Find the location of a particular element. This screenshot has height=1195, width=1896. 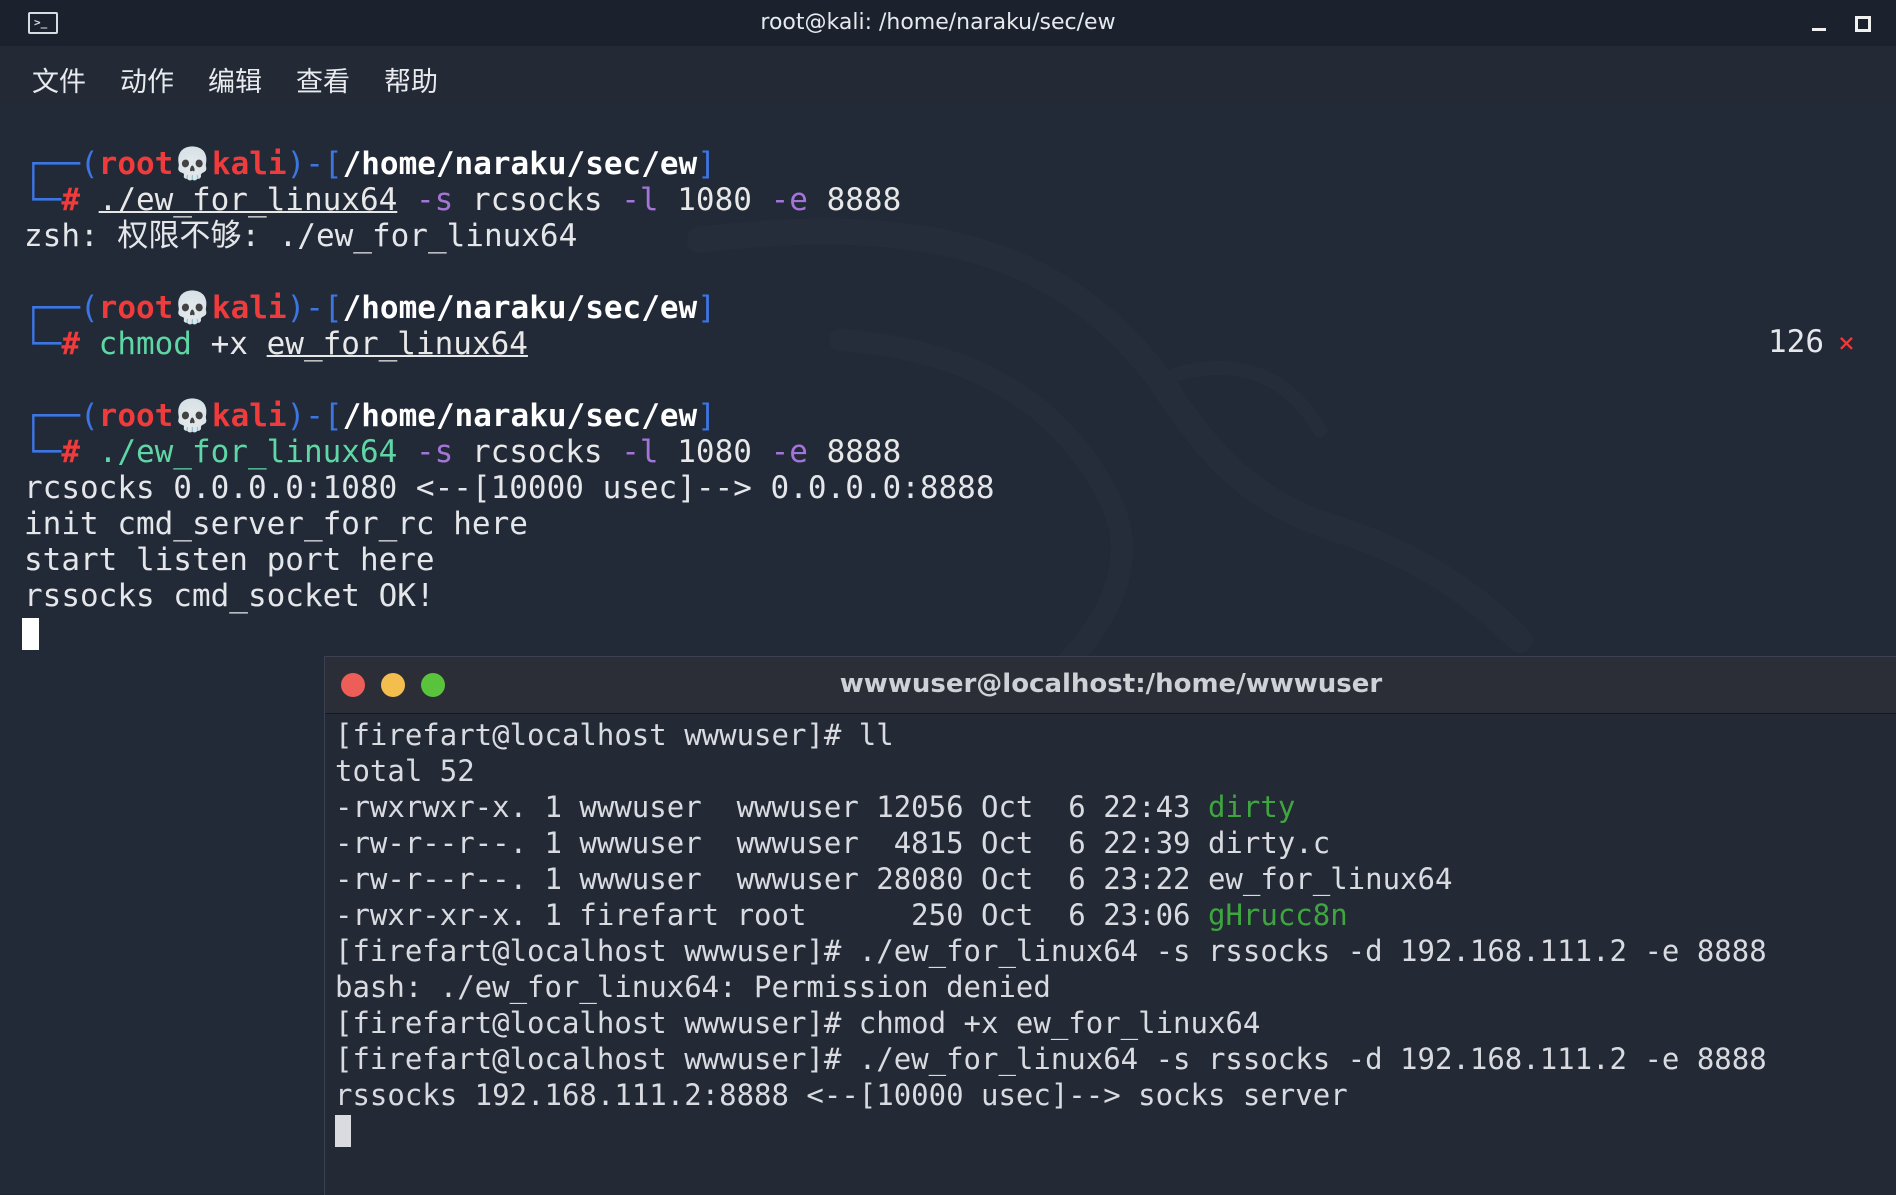

output-segment: [firefart@localhost wwwuser]# ll is located at coordinates (614, 735).